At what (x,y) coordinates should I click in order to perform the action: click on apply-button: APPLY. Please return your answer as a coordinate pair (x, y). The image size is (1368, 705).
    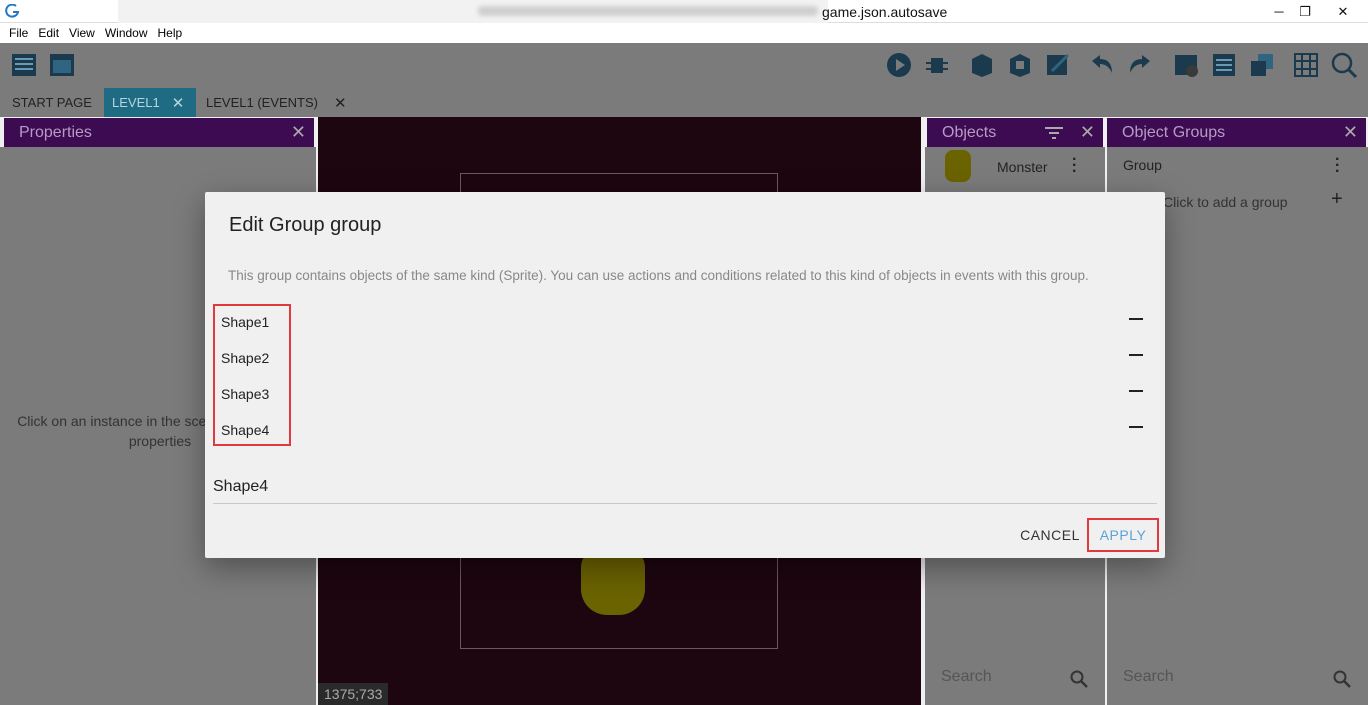
    Looking at the image, I should click on (1123, 535).